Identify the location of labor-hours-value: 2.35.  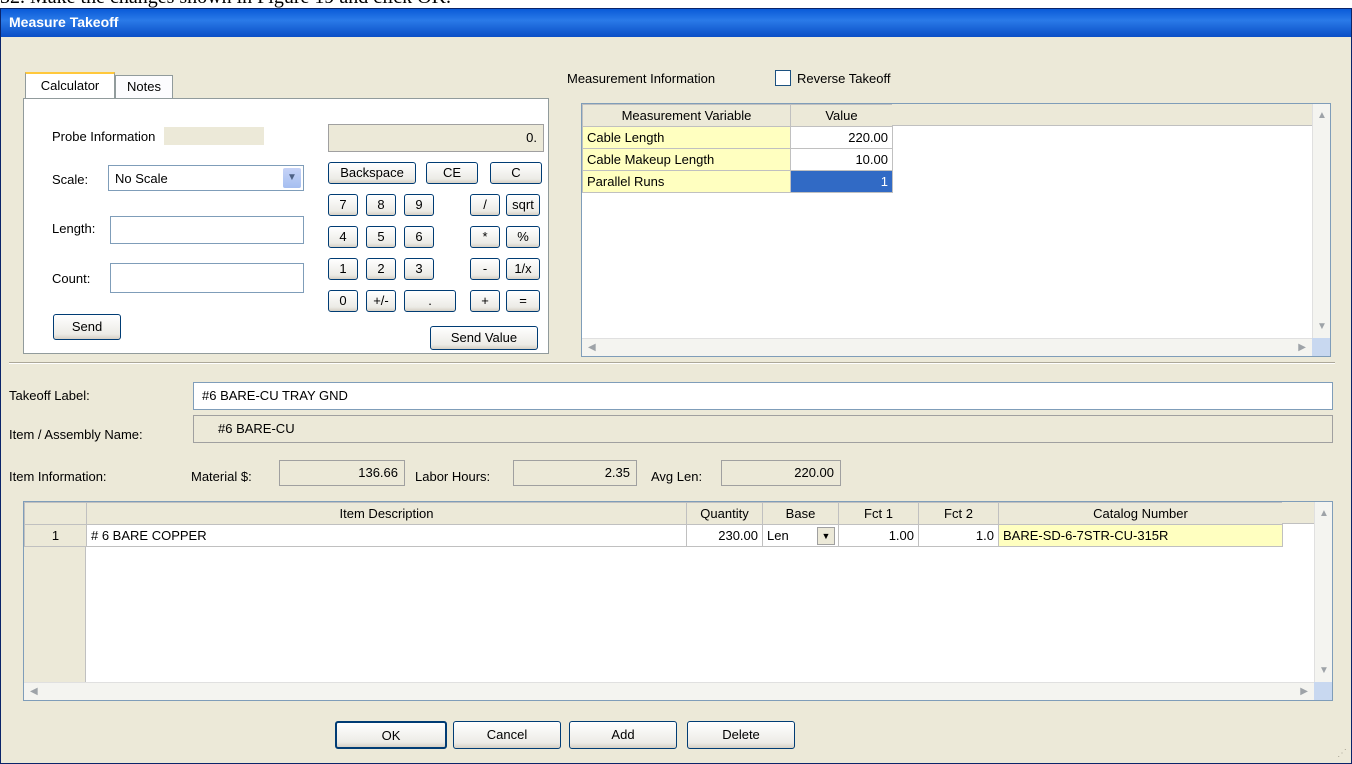
(575, 473).